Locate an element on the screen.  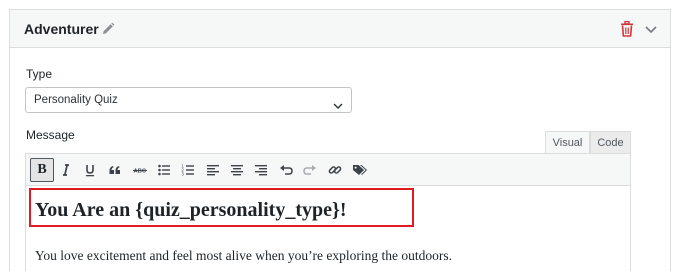
align-center-button is located at coordinates (237, 170).